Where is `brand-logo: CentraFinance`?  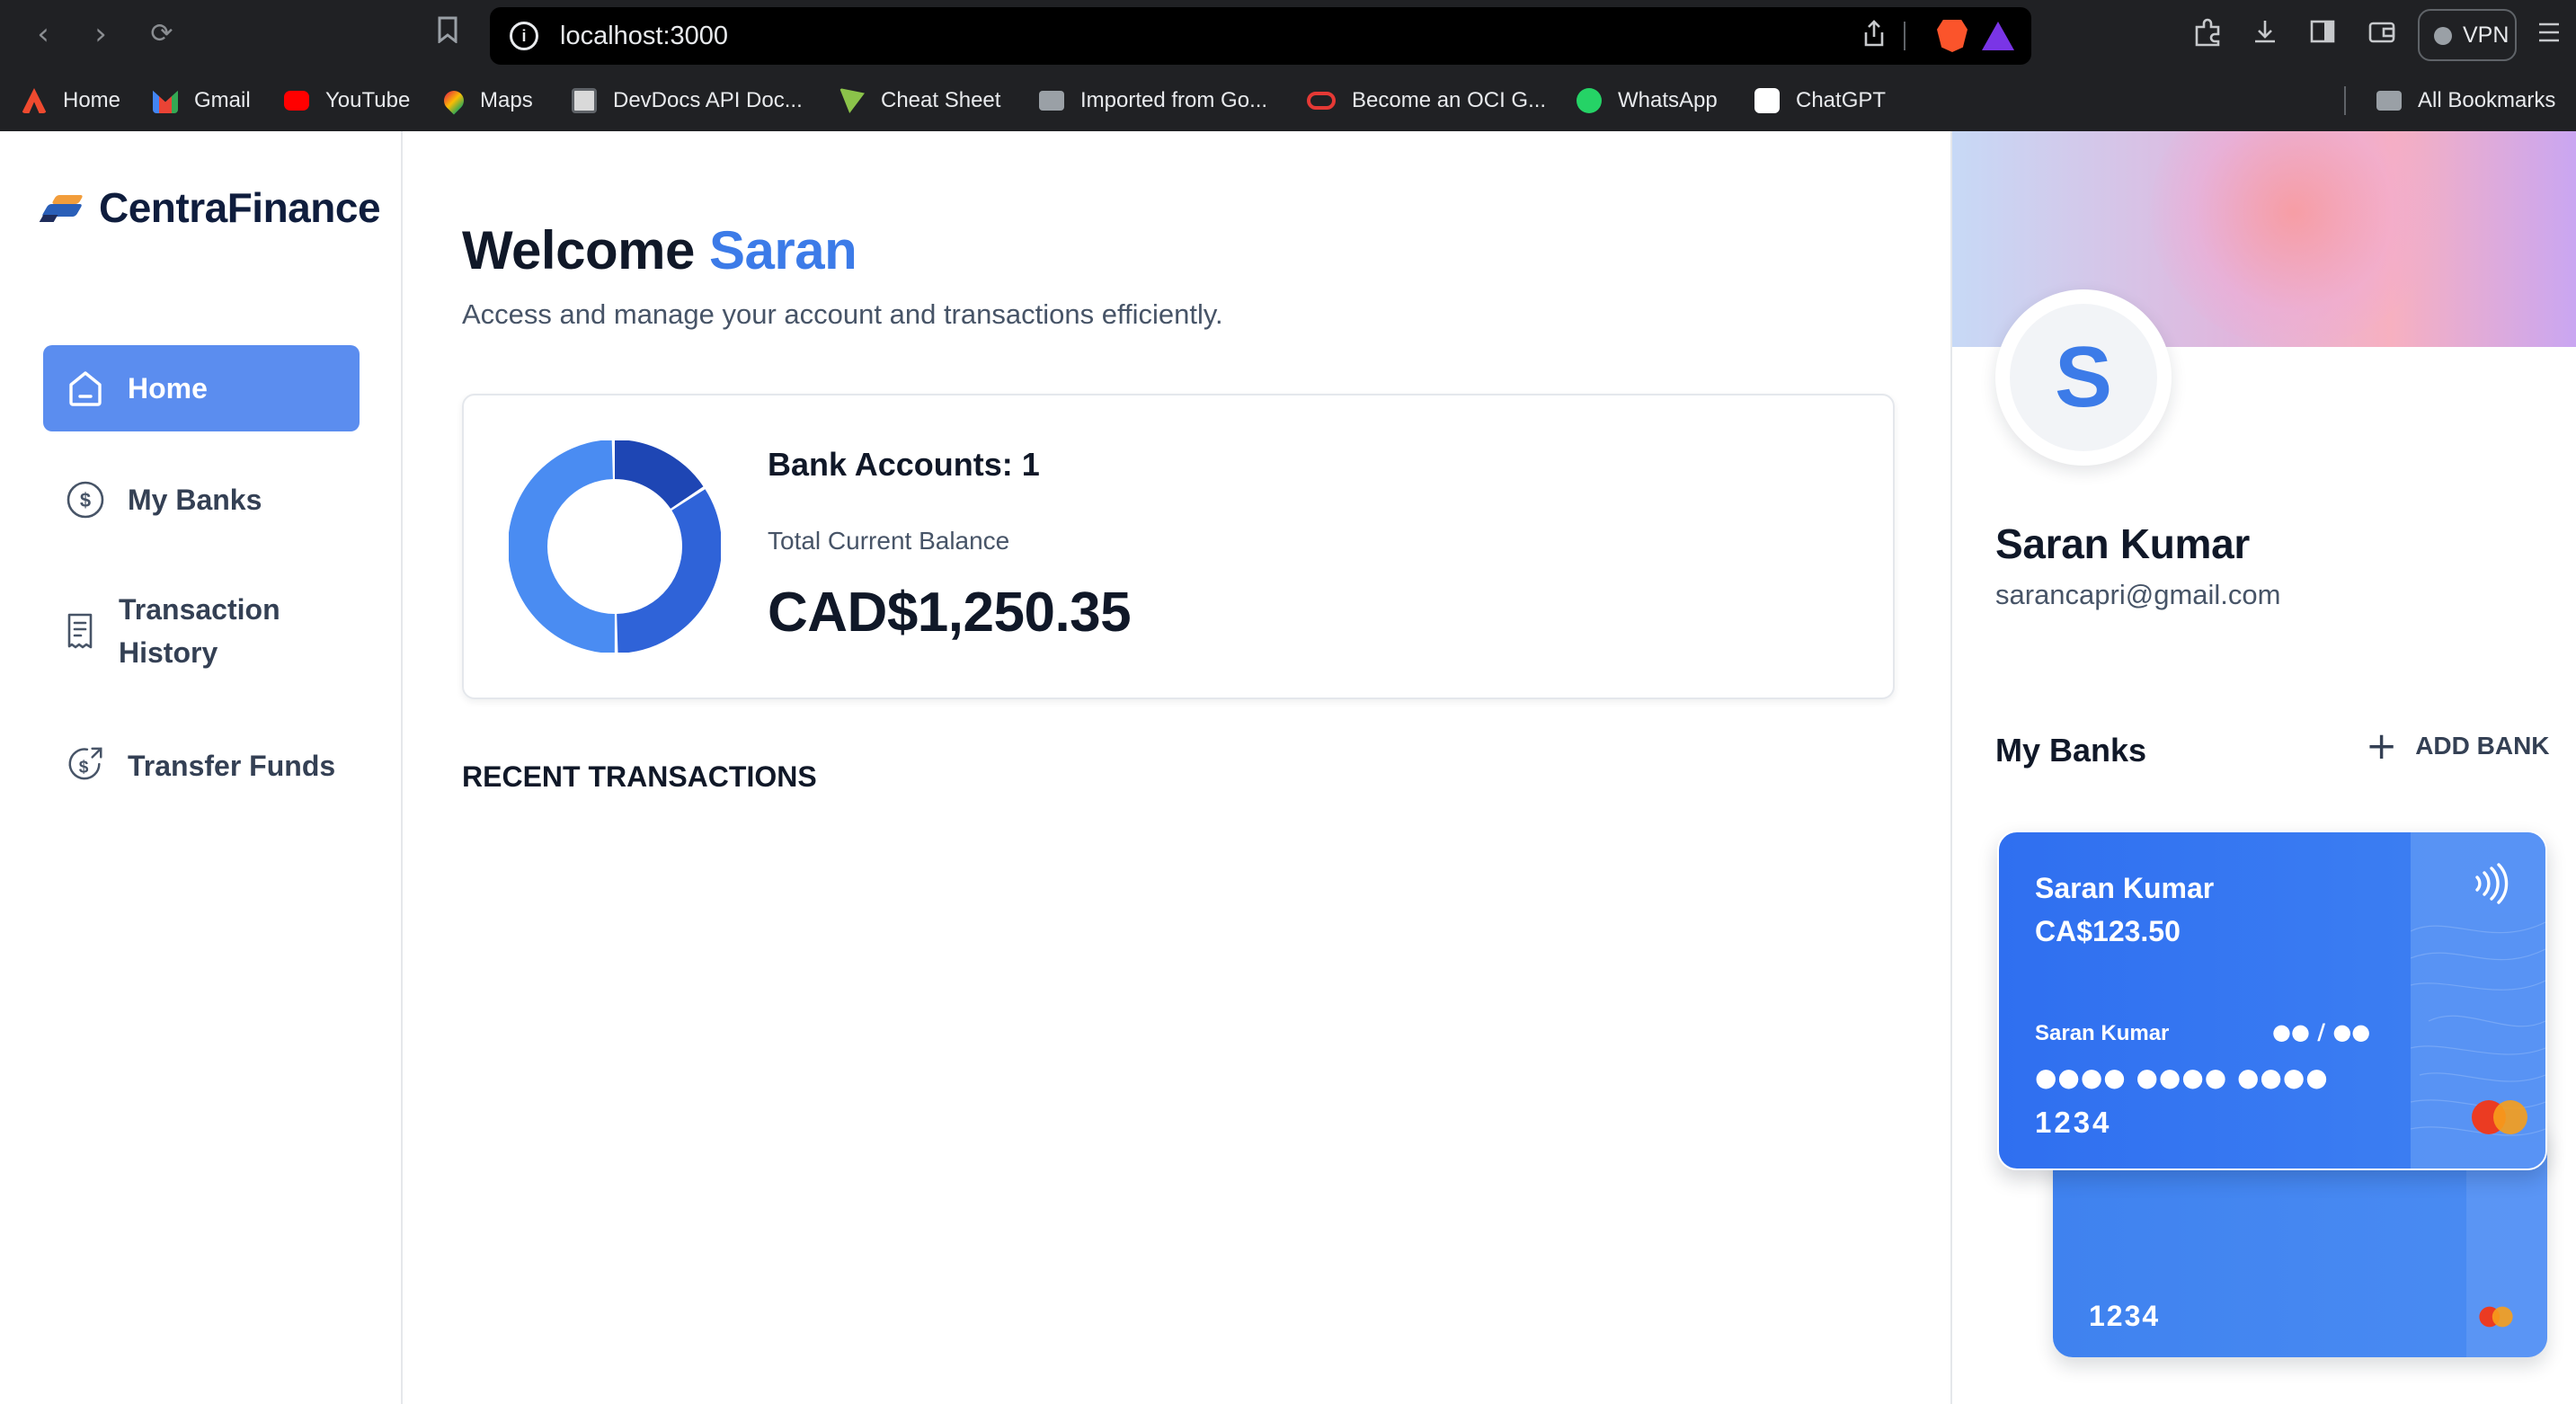
brand-logo: CentraFinance is located at coordinates (210, 207).